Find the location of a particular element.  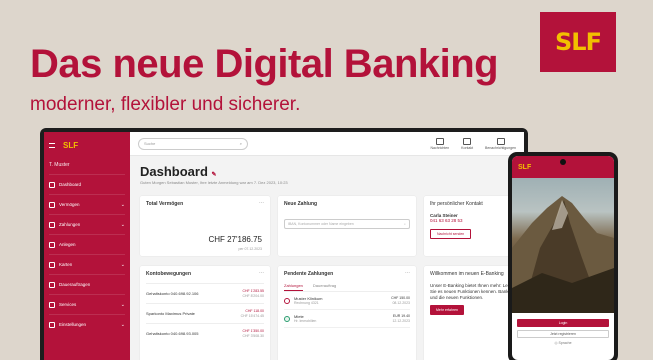

sidebar-item-einstellungen: Einstellungen ⌄ is located at coordinates (87, 324).